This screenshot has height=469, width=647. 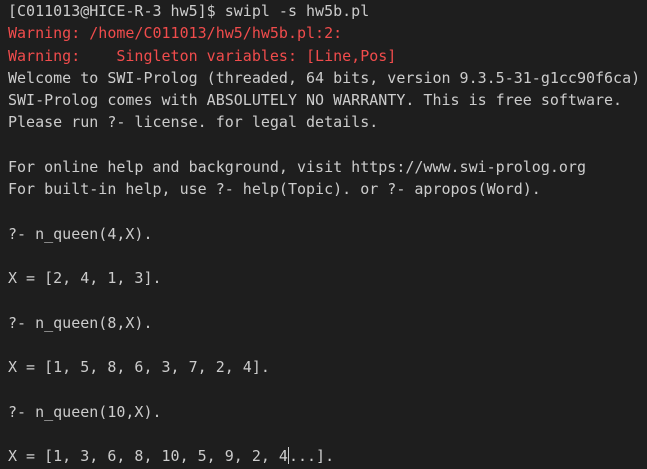 I want to click on result-line-8: X = [1, 5, 8, 6, 3, 7, 2, 4]., so click(x=139, y=367).